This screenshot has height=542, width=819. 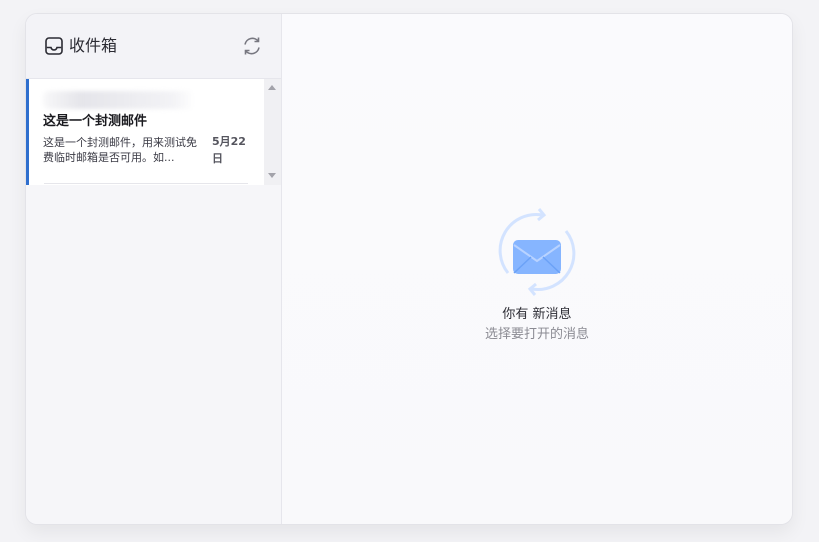 I want to click on empty-state-subtitle: 选择要打开的消息, so click(x=536, y=334).